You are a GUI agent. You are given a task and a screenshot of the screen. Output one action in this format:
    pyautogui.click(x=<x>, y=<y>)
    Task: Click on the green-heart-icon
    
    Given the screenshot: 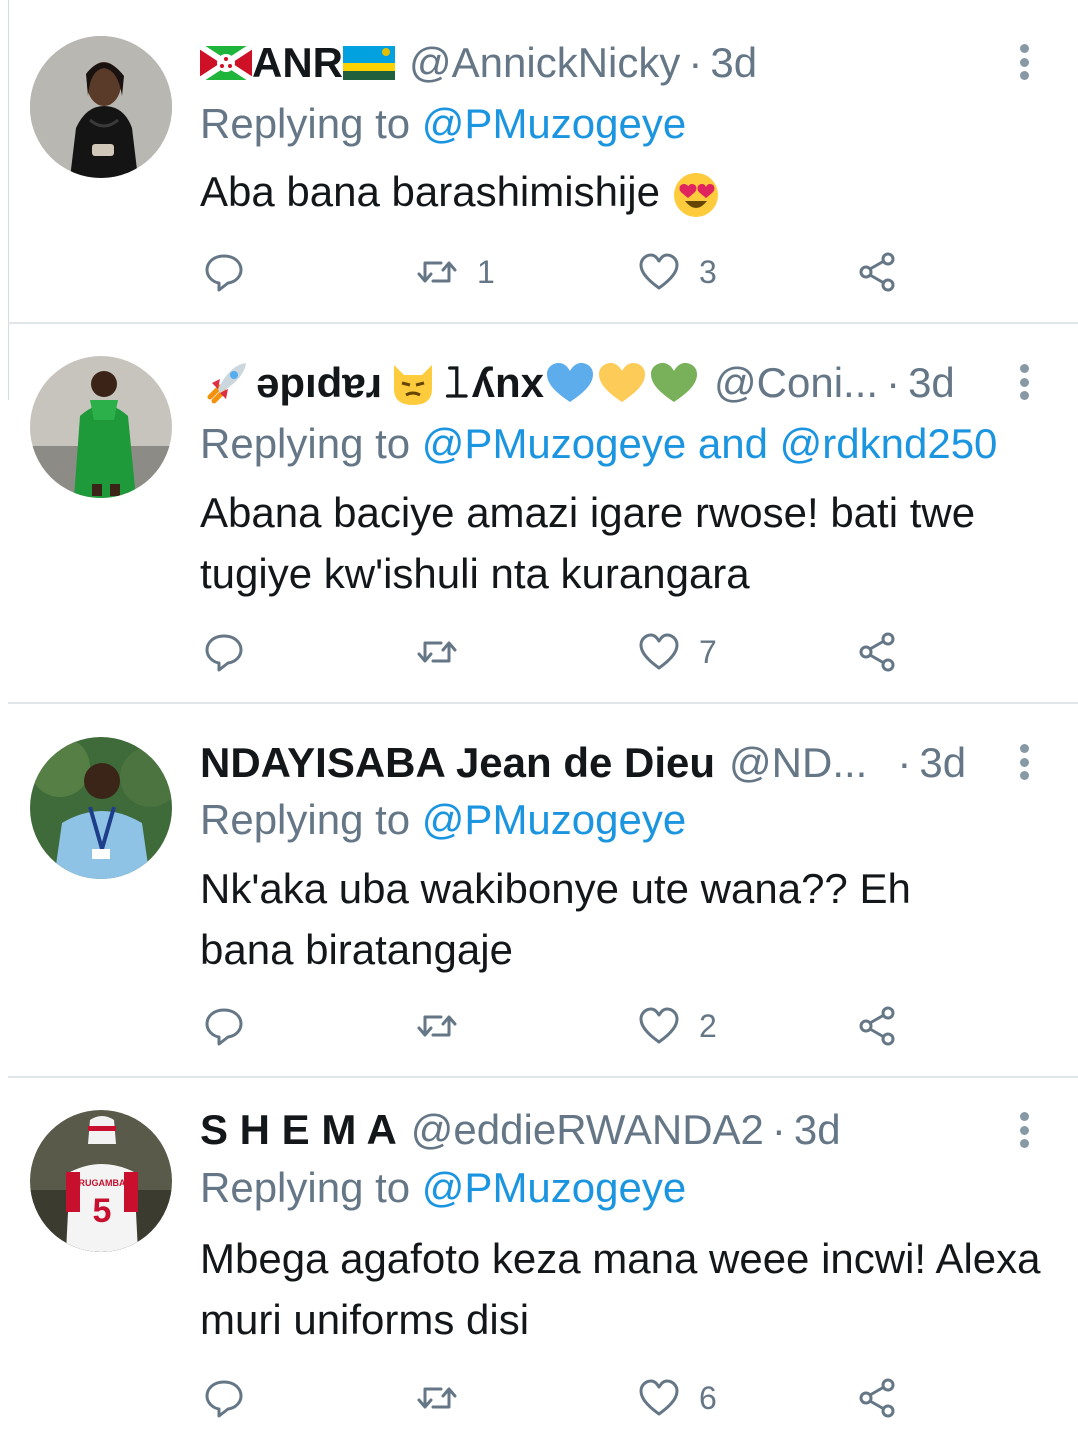 What is the action you would take?
    pyautogui.click(x=674, y=383)
    